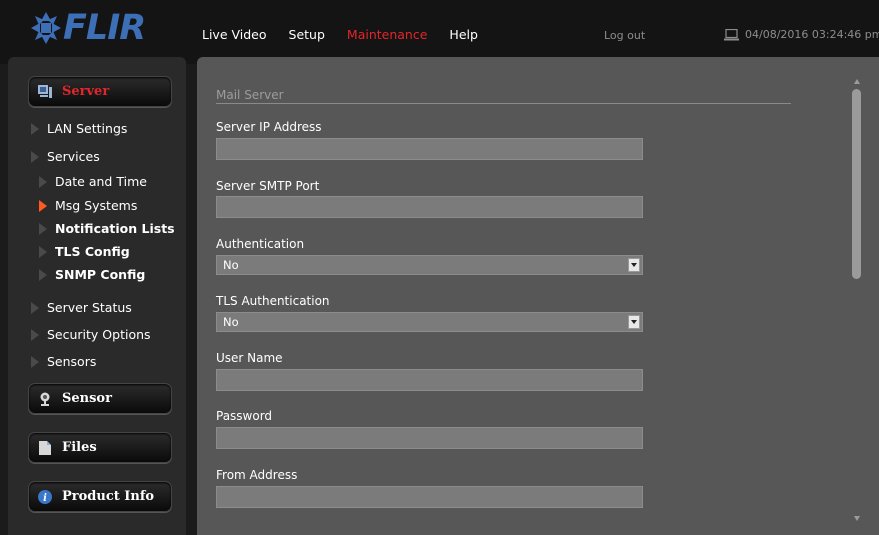 The width and height of the screenshot is (879, 535). I want to click on sidebar-item-date-and-time: Date and Time, so click(93, 181).